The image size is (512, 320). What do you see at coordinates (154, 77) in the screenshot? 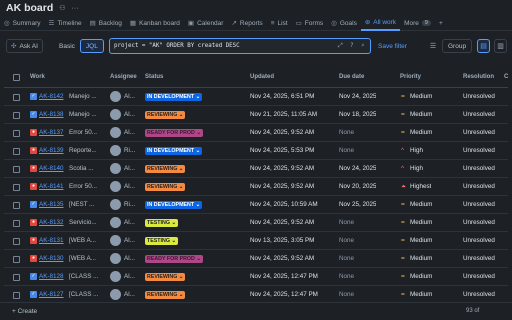
I see `column-status: Status` at bounding box center [154, 77].